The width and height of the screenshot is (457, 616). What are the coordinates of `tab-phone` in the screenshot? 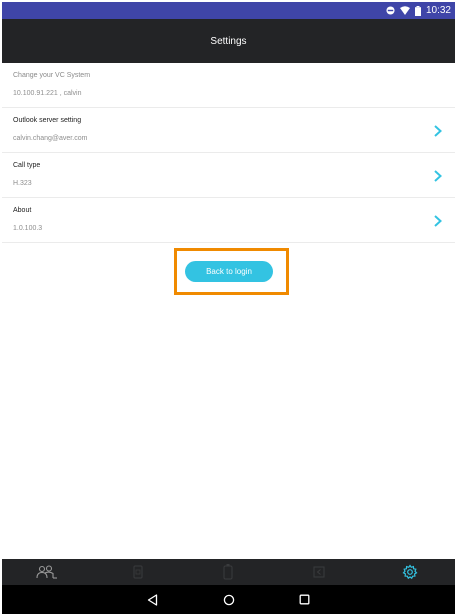 It's located at (138, 572).